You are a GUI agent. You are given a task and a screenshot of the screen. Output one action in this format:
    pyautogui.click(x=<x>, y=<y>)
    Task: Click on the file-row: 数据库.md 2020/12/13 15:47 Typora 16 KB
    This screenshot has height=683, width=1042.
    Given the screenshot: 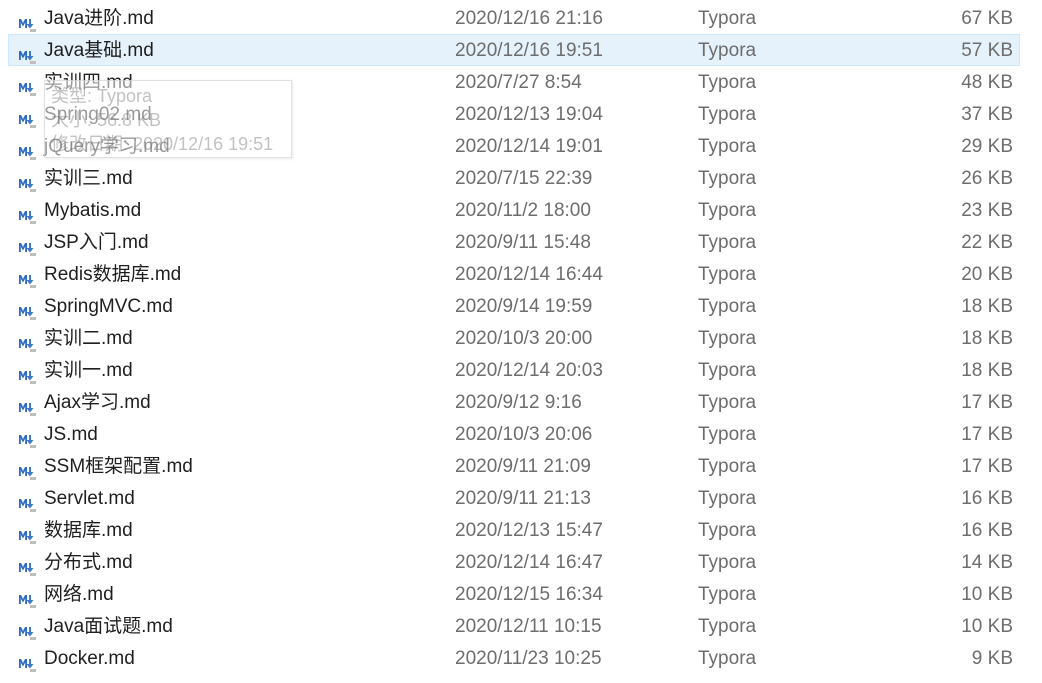 What is the action you would take?
    pyautogui.click(x=514, y=530)
    